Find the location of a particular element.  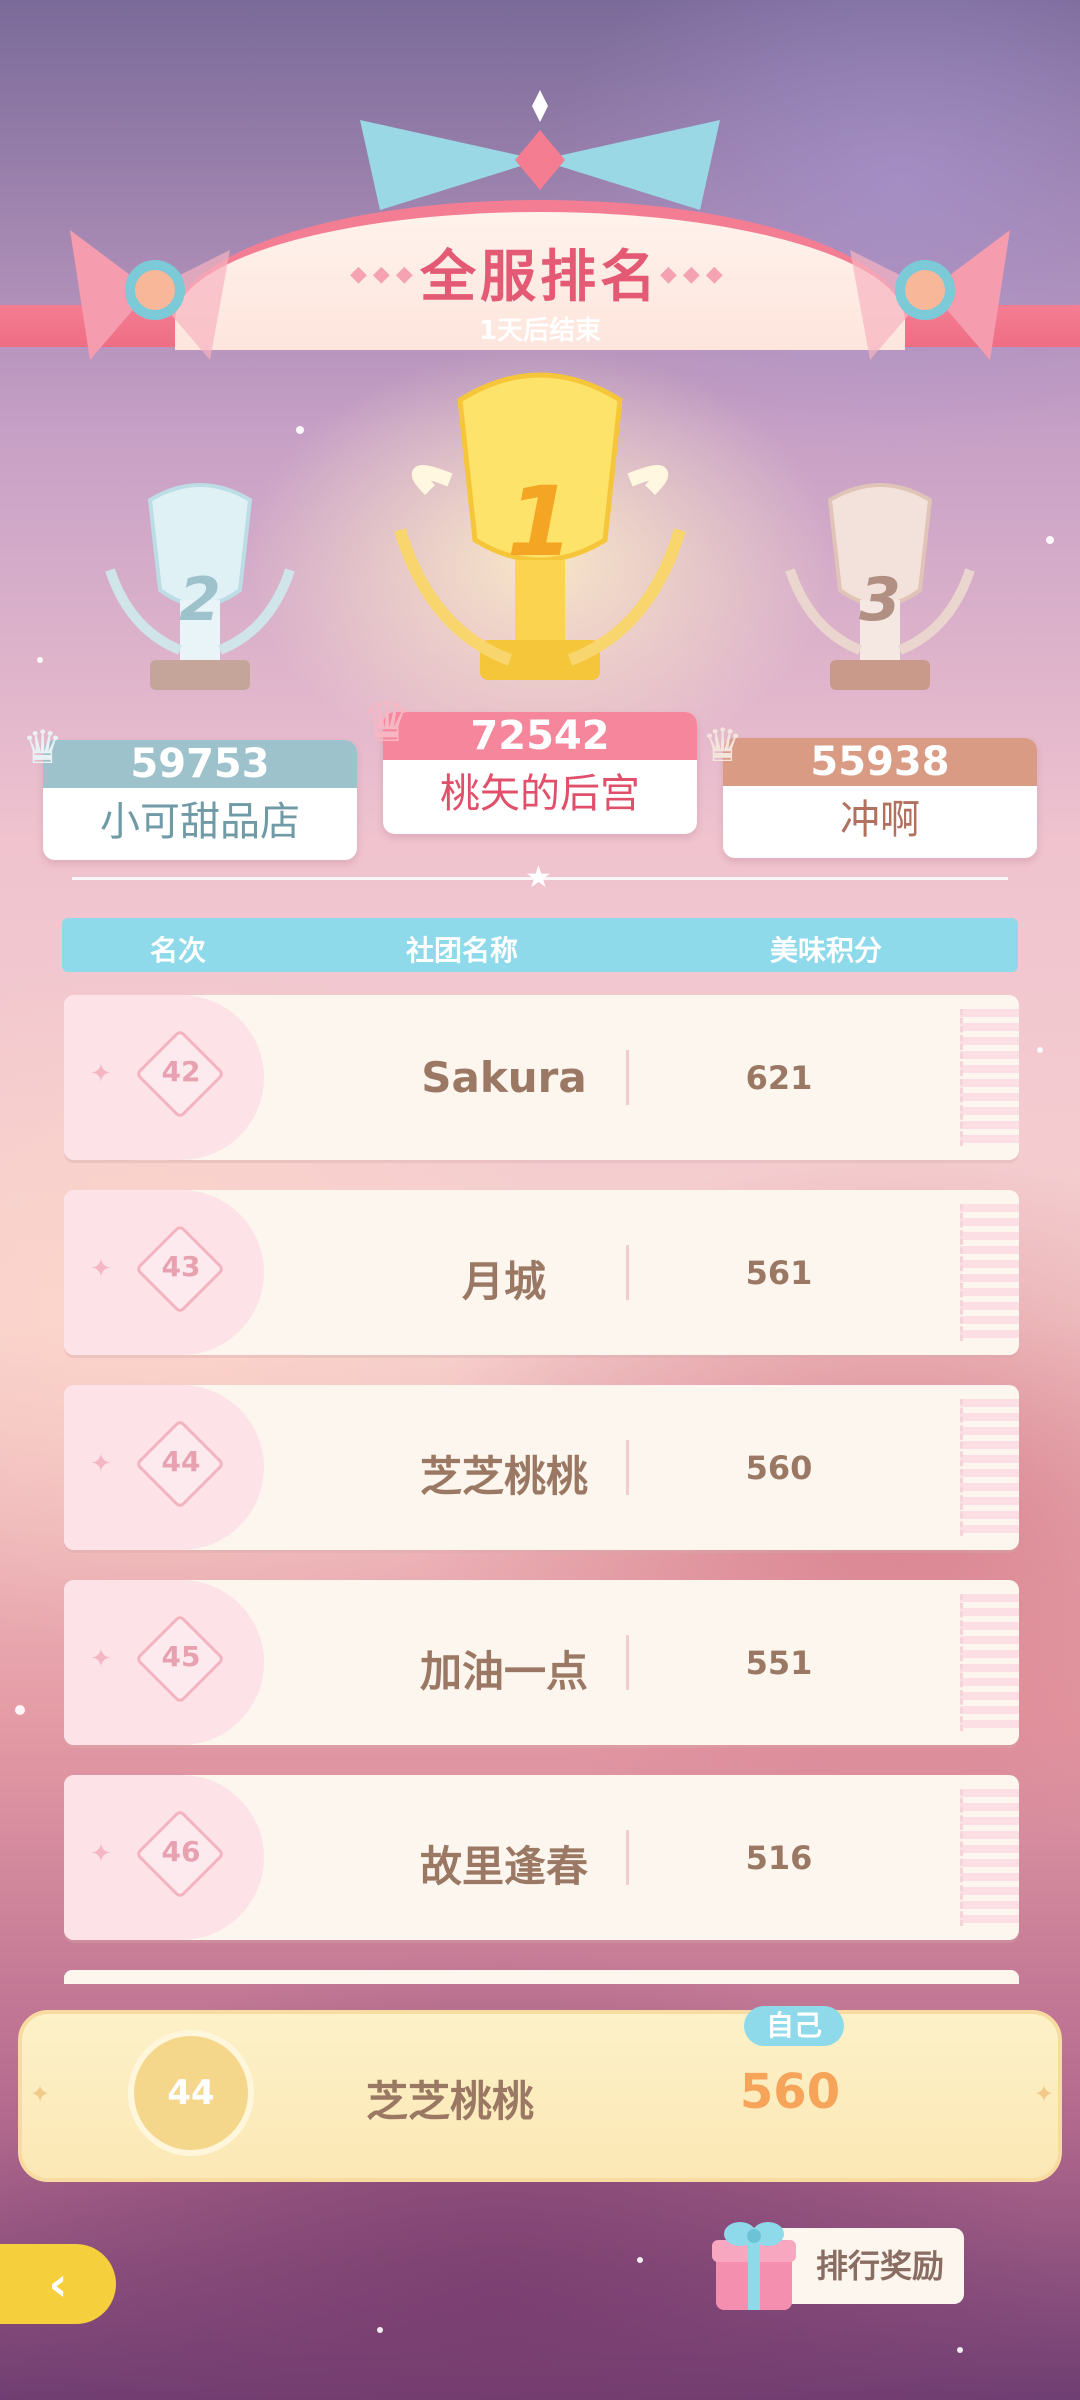

self-rank-badge: 44 is located at coordinates (191, 2093).